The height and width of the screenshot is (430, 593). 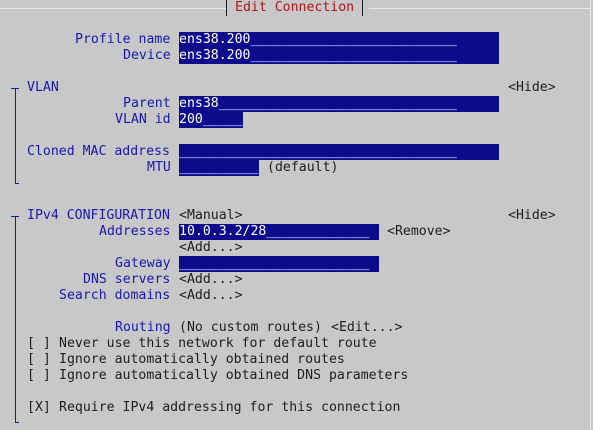 What do you see at coordinates (590, 215) in the screenshot?
I see `window-right-border` at bounding box center [590, 215].